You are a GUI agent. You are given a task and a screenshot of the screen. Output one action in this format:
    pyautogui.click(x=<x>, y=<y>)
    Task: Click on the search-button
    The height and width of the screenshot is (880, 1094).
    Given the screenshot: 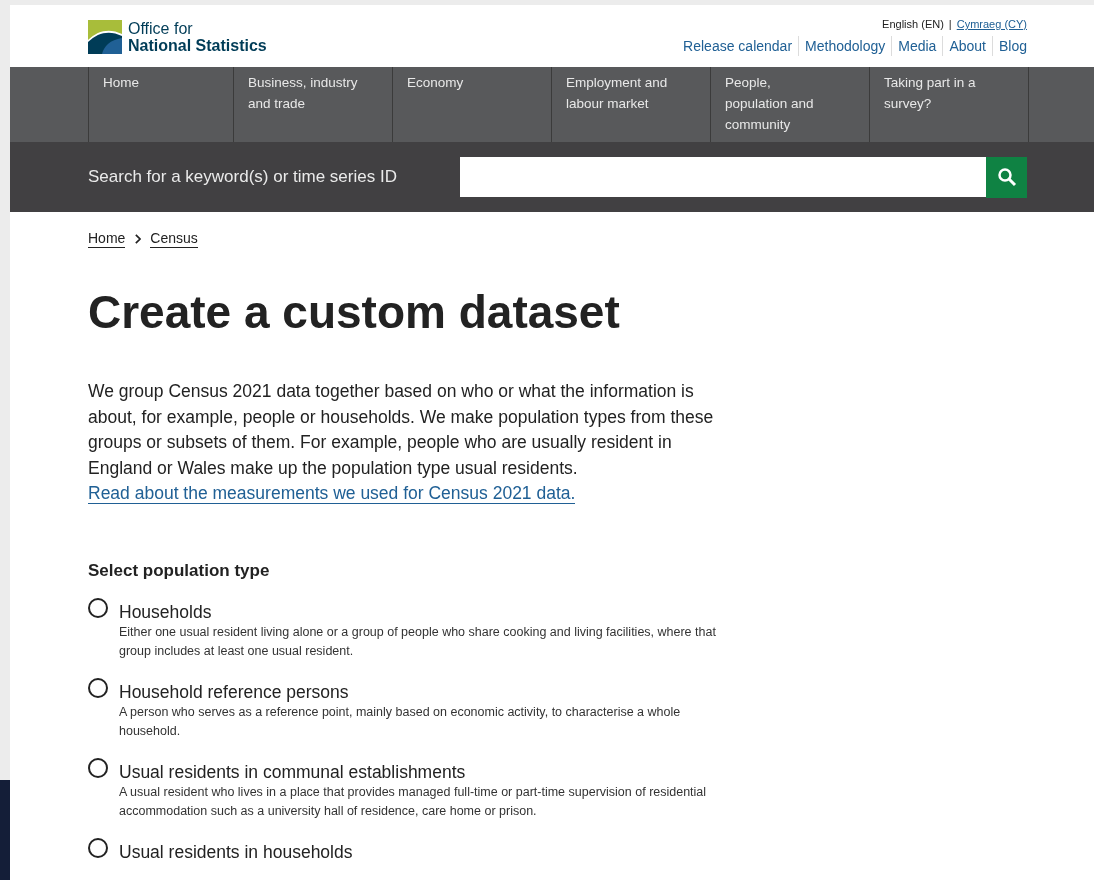 What is the action you would take?
    pyautogui.click(x=1006, y=177)
    